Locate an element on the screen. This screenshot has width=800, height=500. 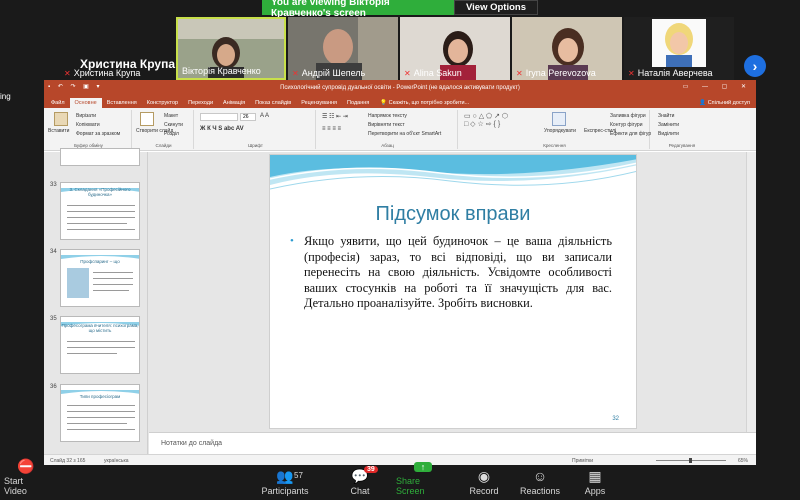
participant-tile: ✕ Iryna Perevozova is located at coordinates (567, 48).